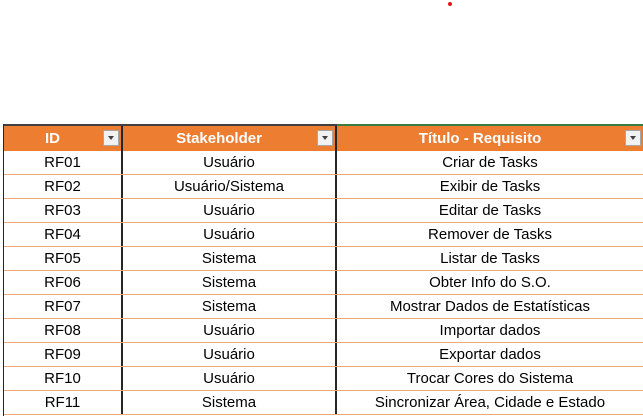  What do you see at coordinates (52, 138) in the screenshot?
I see `header-label-id: ID` at bounding box center [52, 138].